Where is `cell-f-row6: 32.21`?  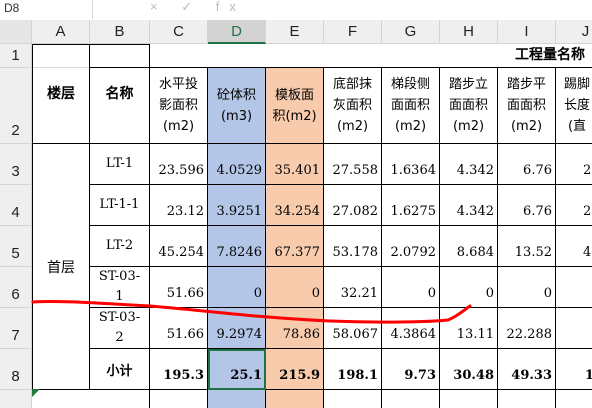 cell-f-row6: 32.21 is located at coordinates (353, 287).